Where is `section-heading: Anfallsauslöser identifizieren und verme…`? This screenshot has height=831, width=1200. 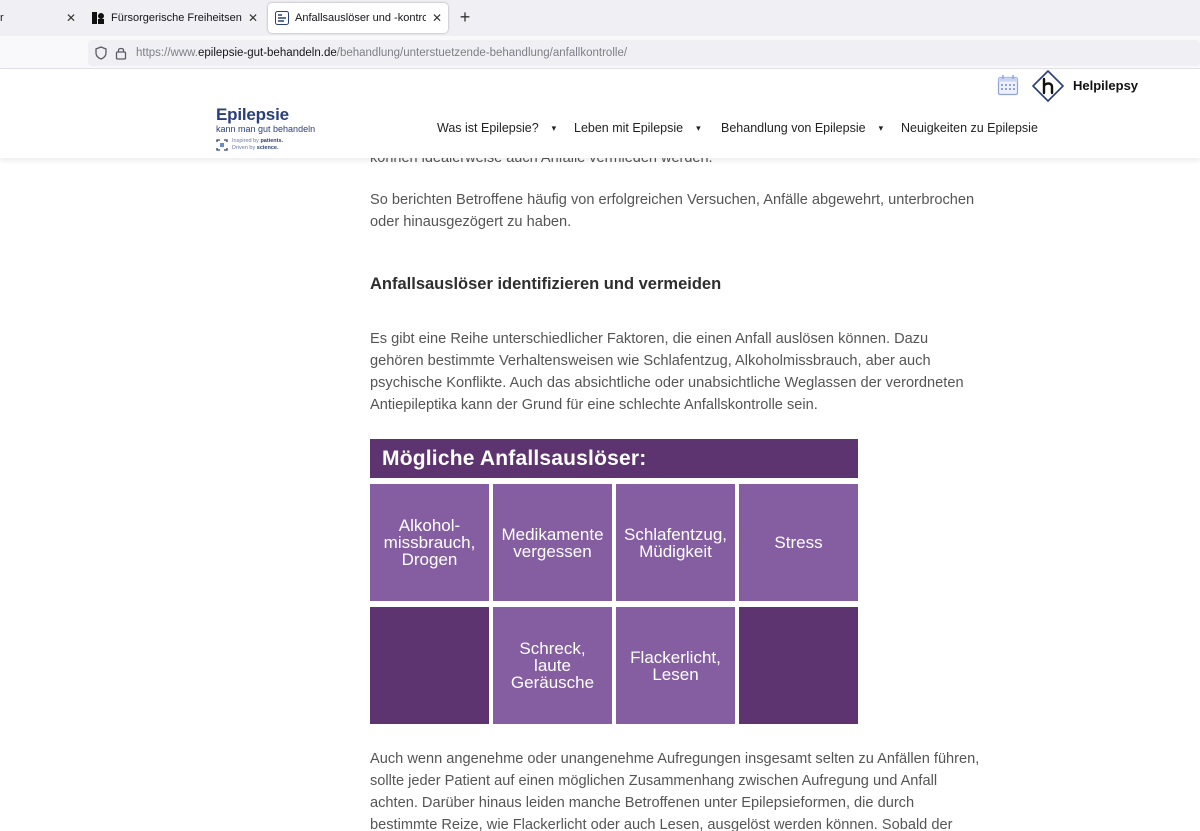
section-heading: Anfallsauslöser identifizieren und verme… is located at coordinates (546, 284).